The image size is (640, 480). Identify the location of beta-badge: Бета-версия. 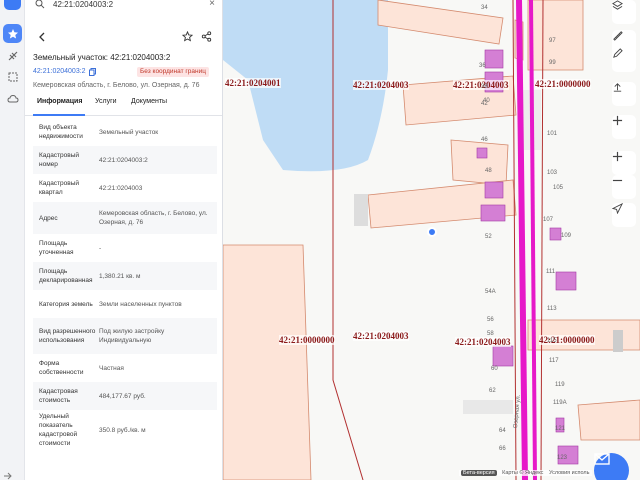
(479, 473).